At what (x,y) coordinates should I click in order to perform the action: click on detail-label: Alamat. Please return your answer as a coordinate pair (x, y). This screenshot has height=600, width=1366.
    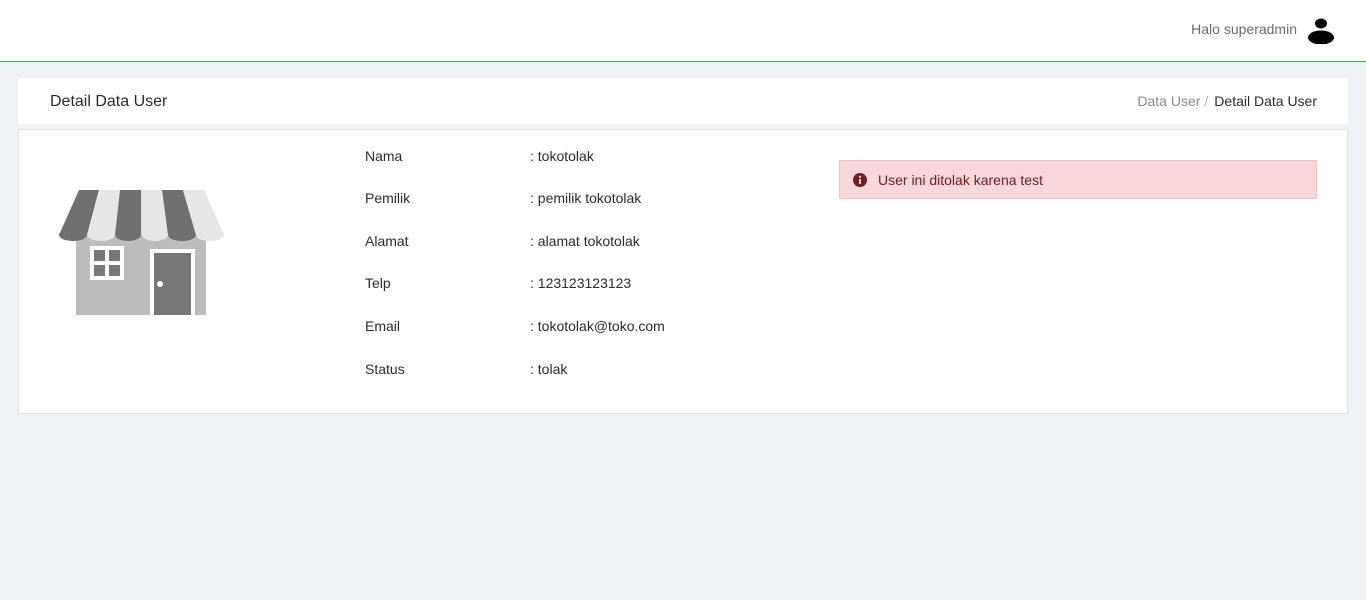
    Looking at the image, I should click on (387, 241).